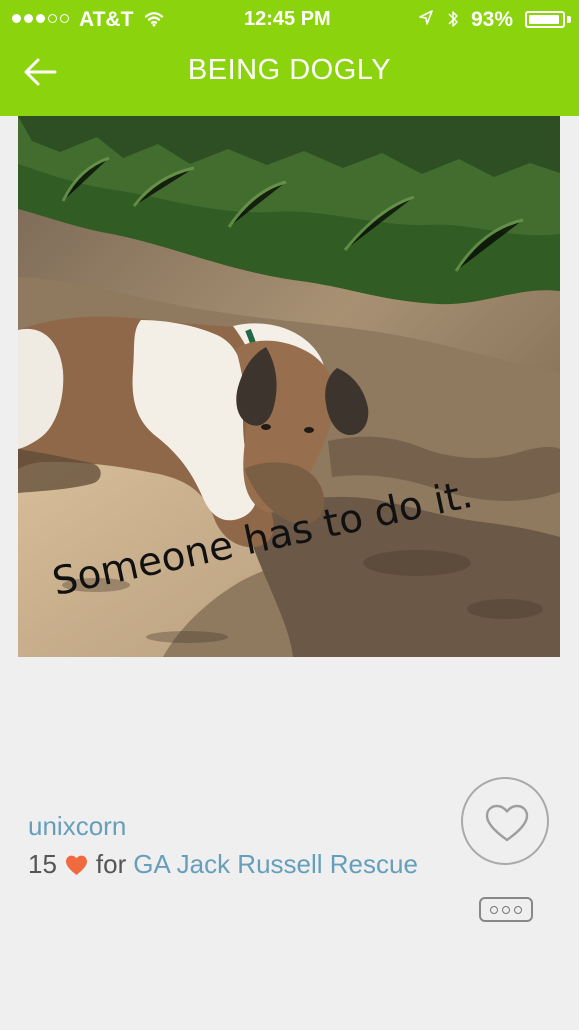 Image resolution: width=579 pixels, height=1030 pixels. I want to click on signal-dots-icon, so click(40, 18).